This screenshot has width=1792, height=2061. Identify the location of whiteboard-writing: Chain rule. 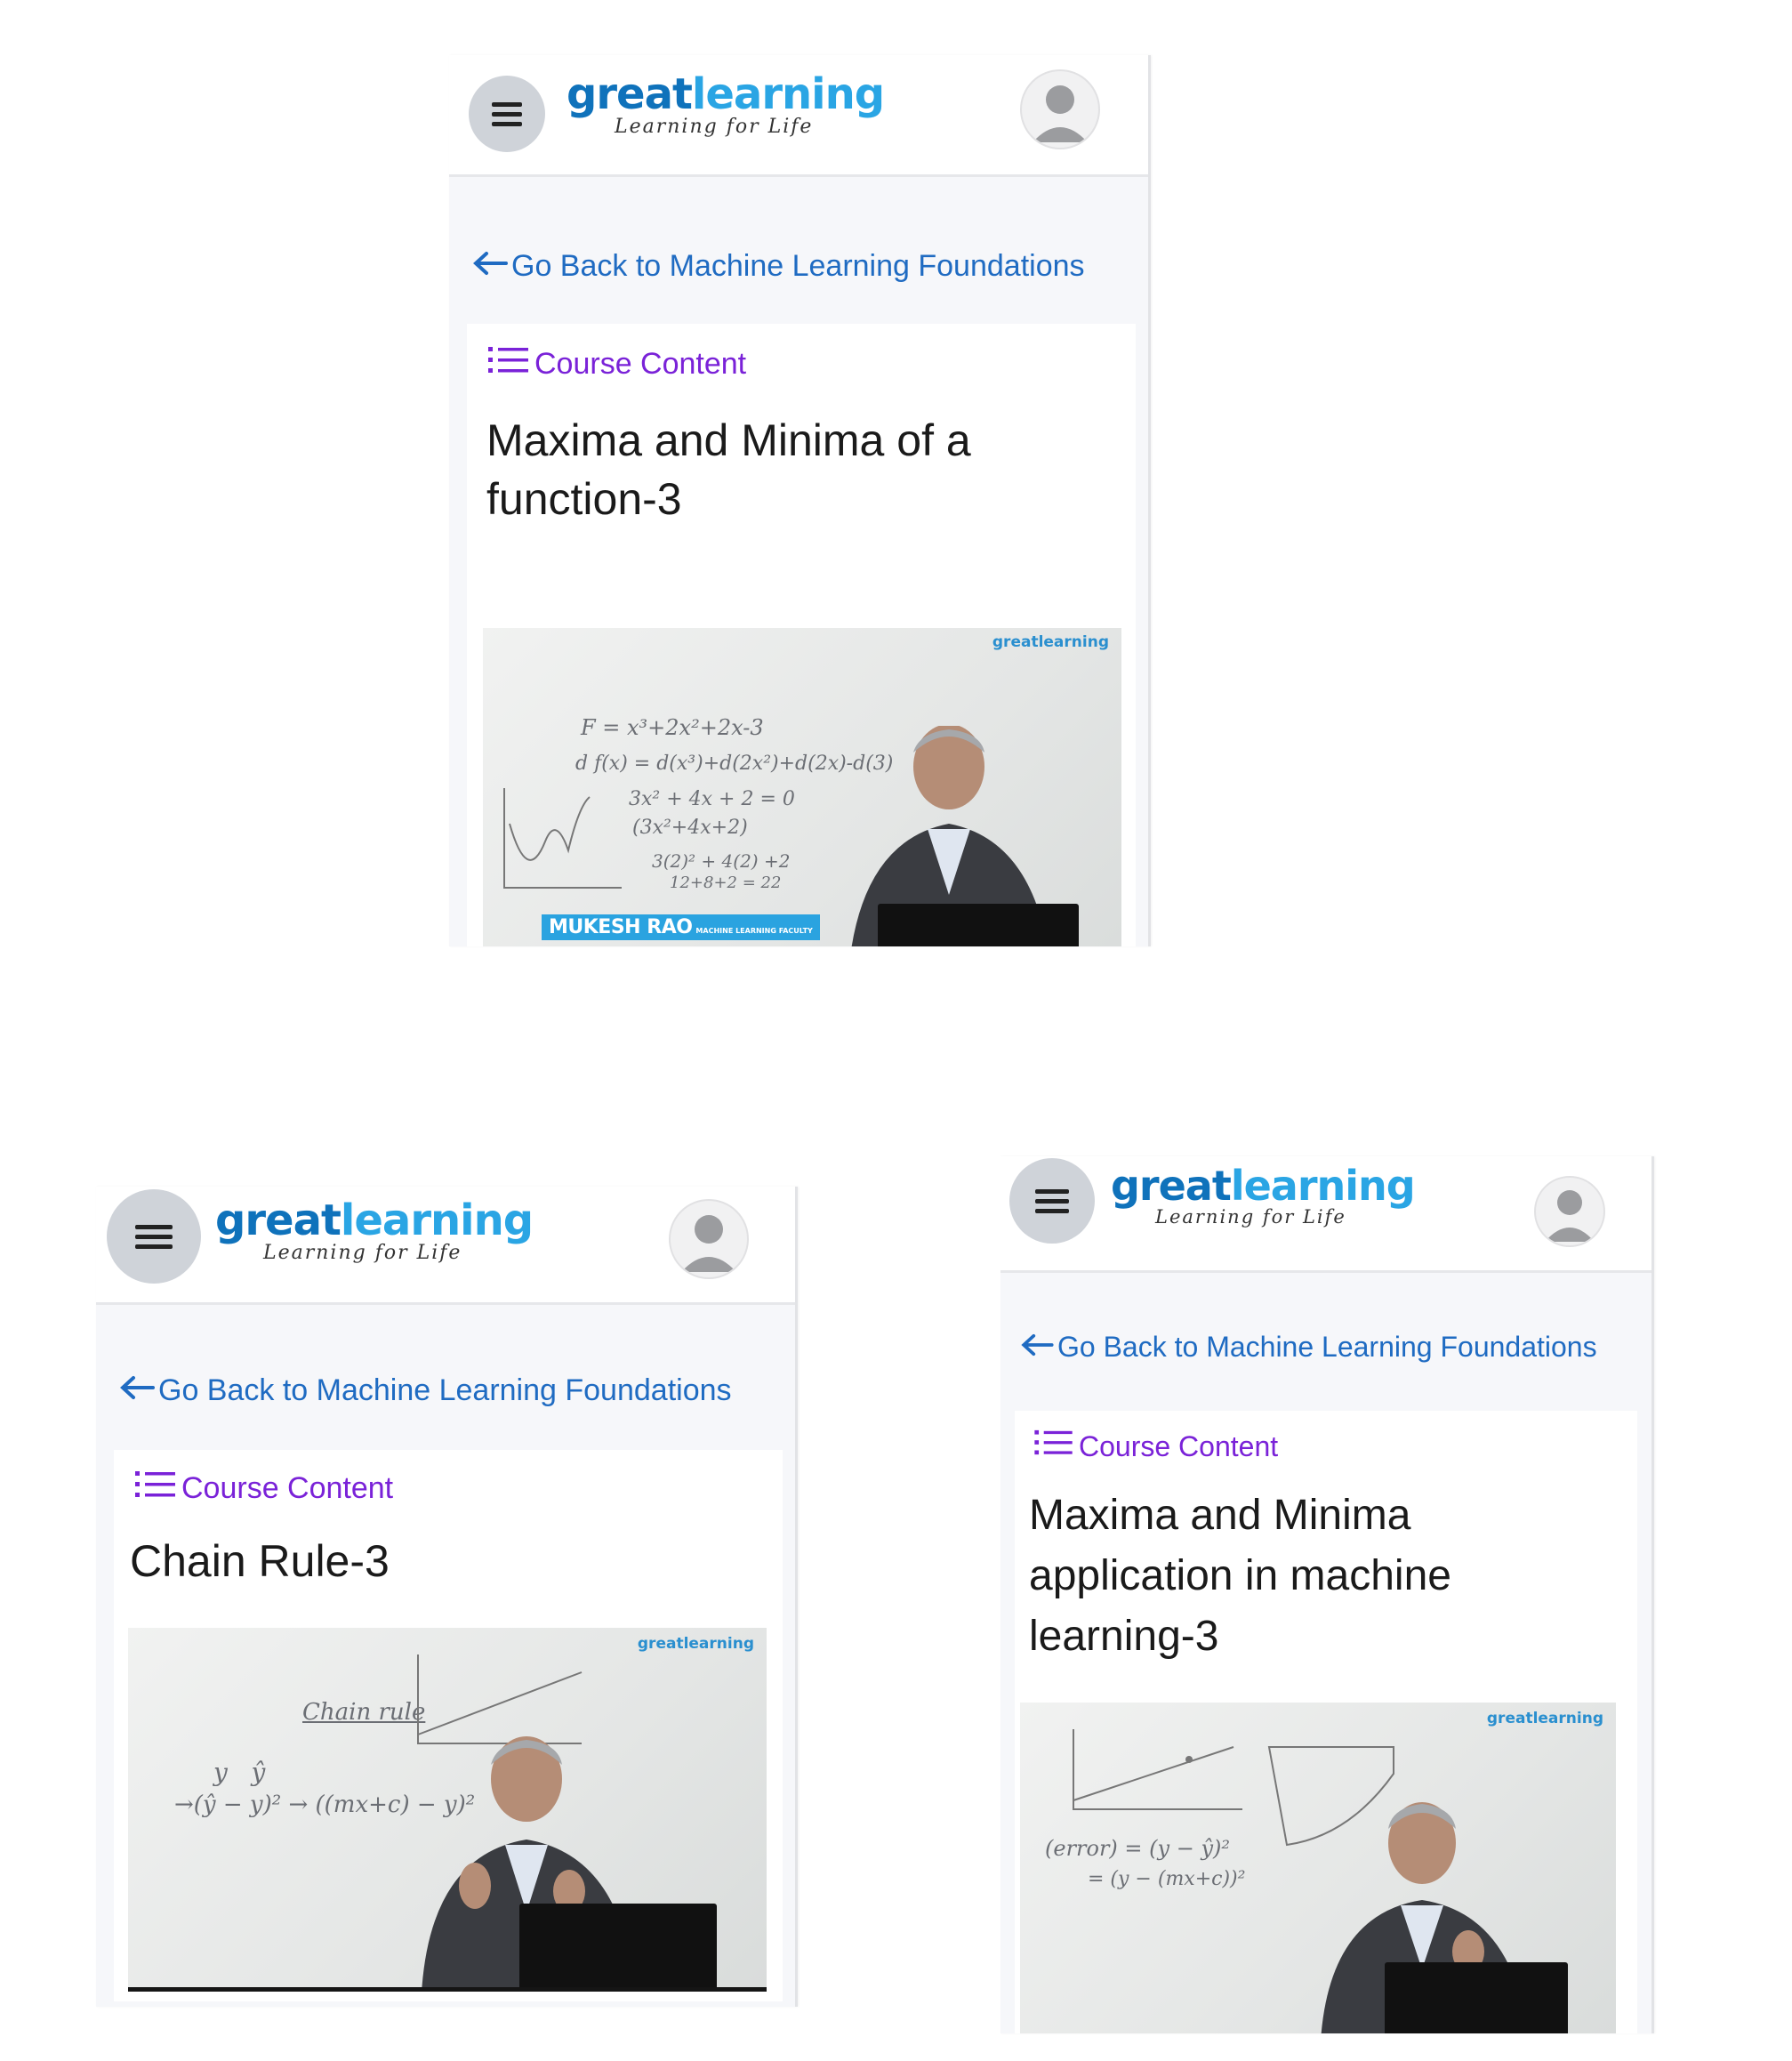
(364, 1712).